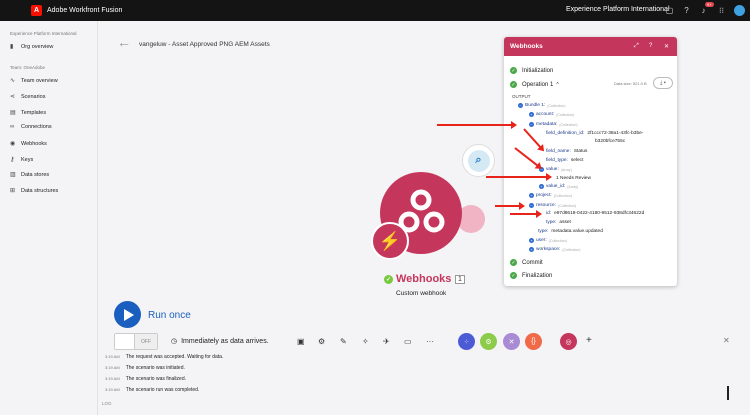 The height and width of the screenshot is (415, 750). I want to click on instant-trigger-icon: ⚡, so click(390, 241).